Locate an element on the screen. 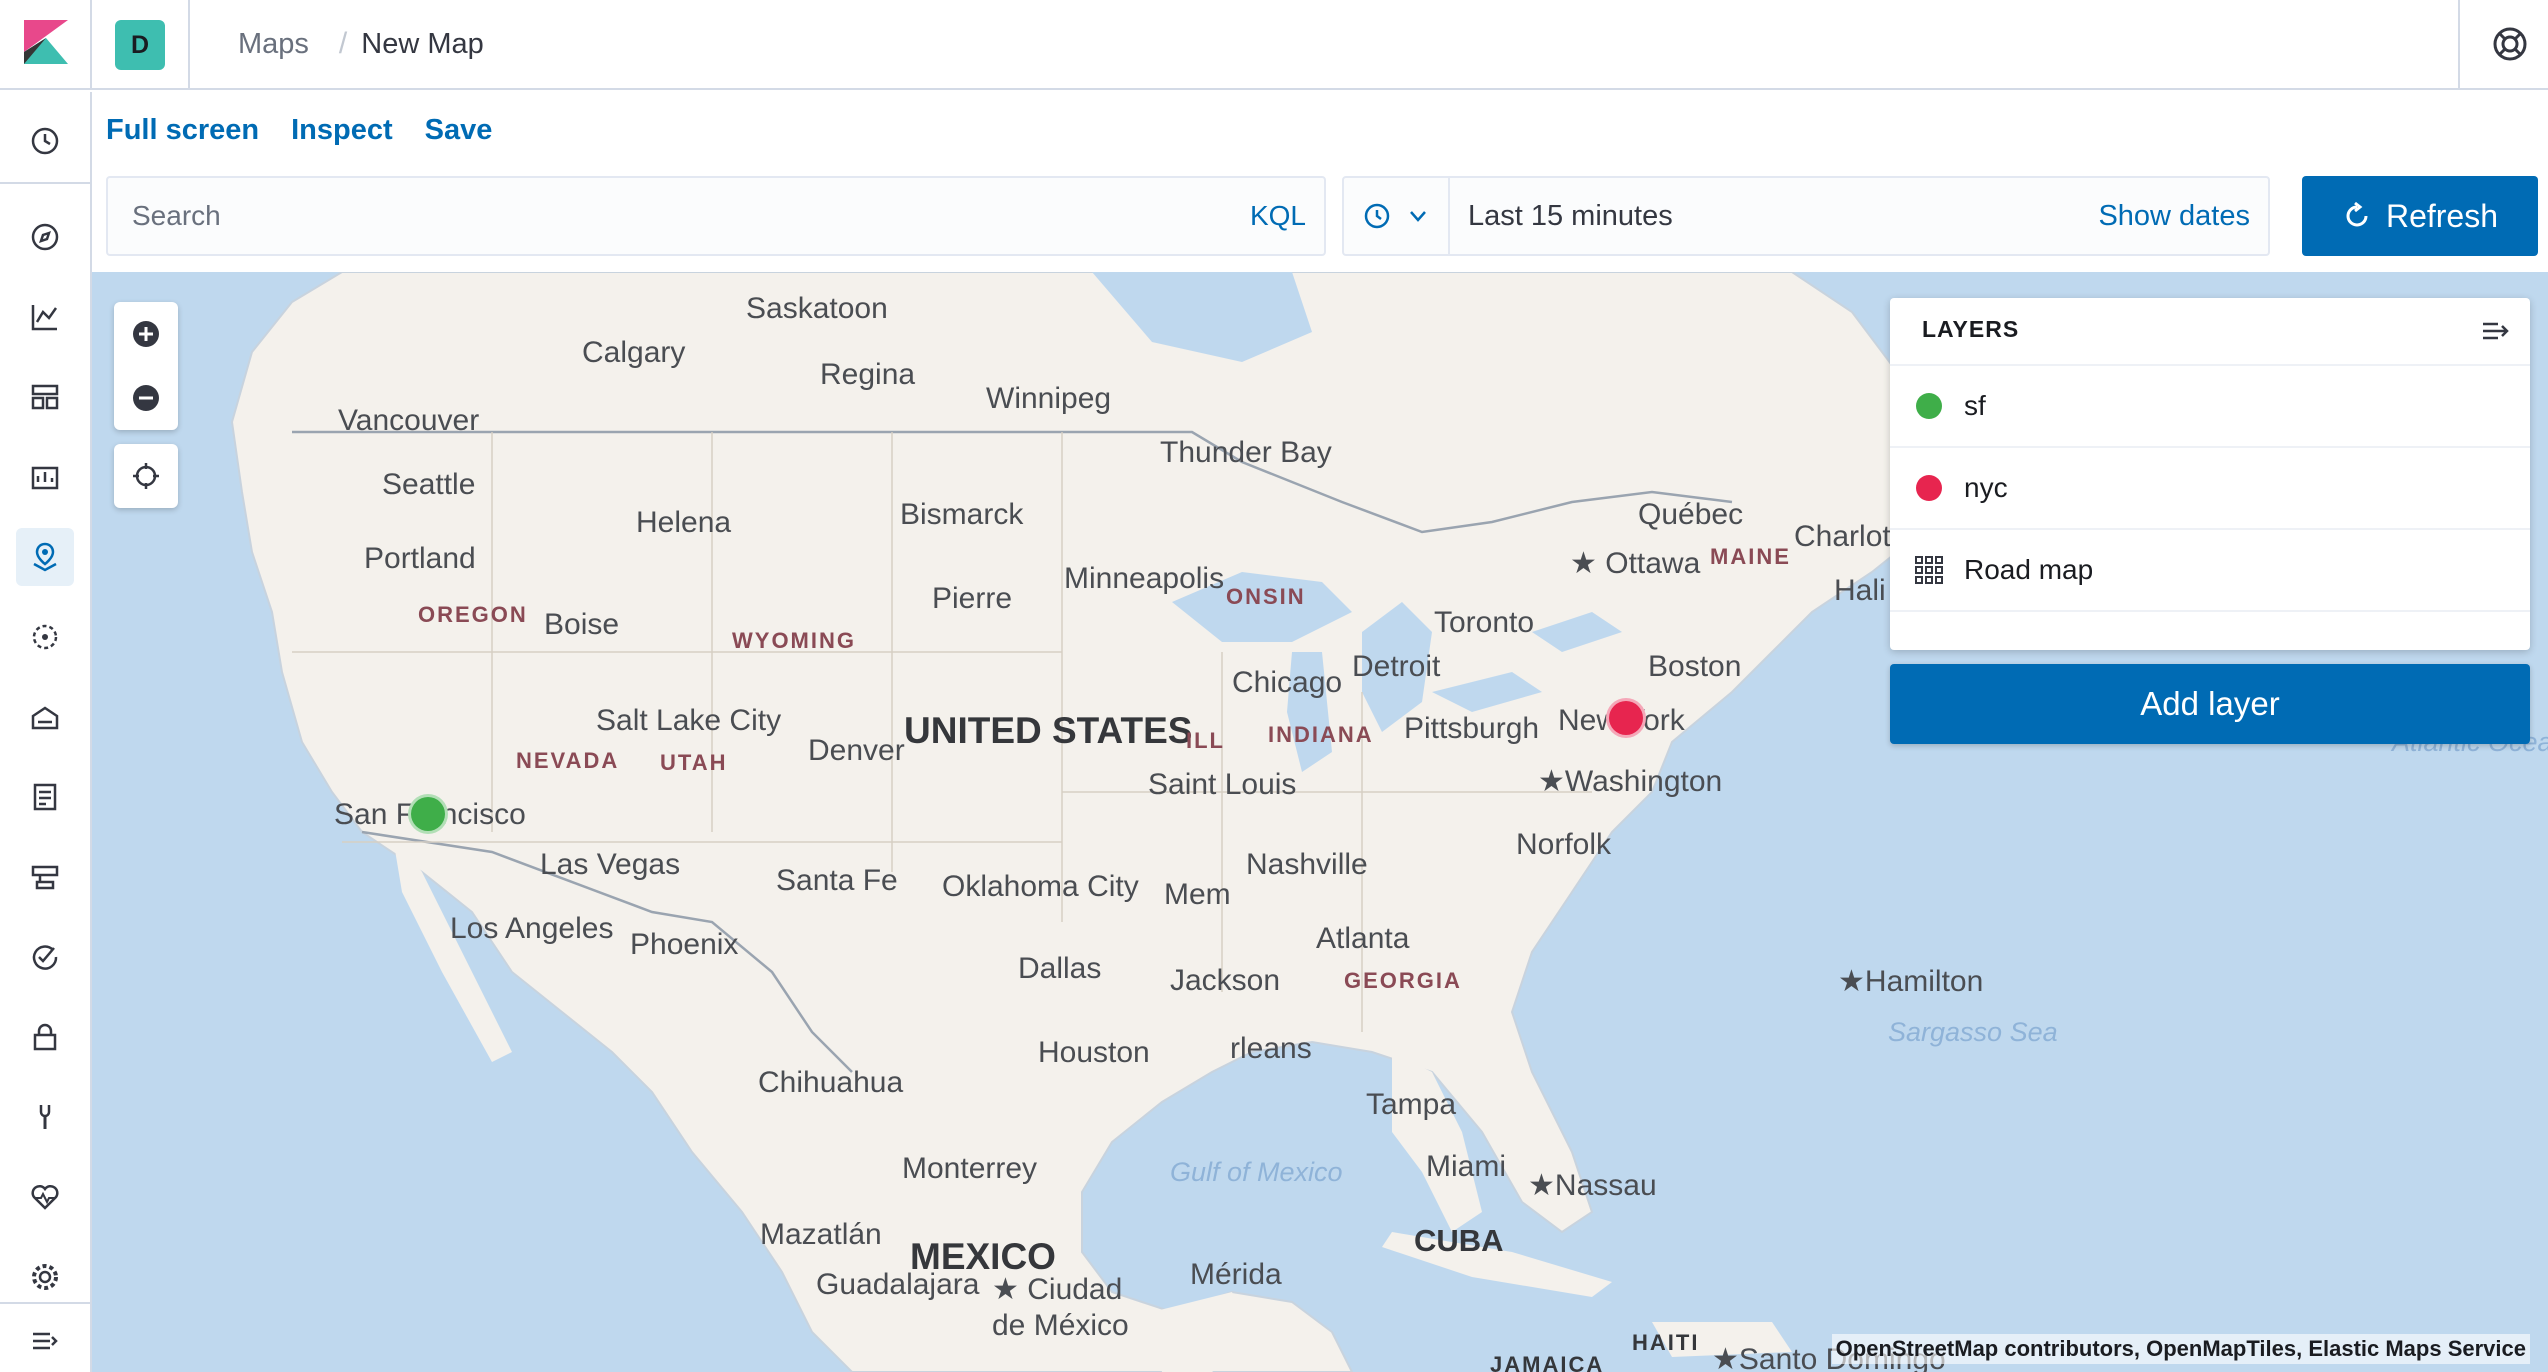 This screenshot has width=2548, height=1372. map-label-country: HAITI is located at coordinates (1666, 1342).